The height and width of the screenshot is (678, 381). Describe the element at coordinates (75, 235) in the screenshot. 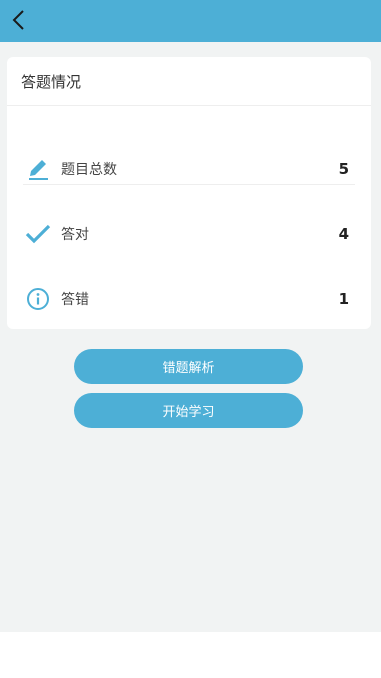

I see `correct-label: 答对` at that location.